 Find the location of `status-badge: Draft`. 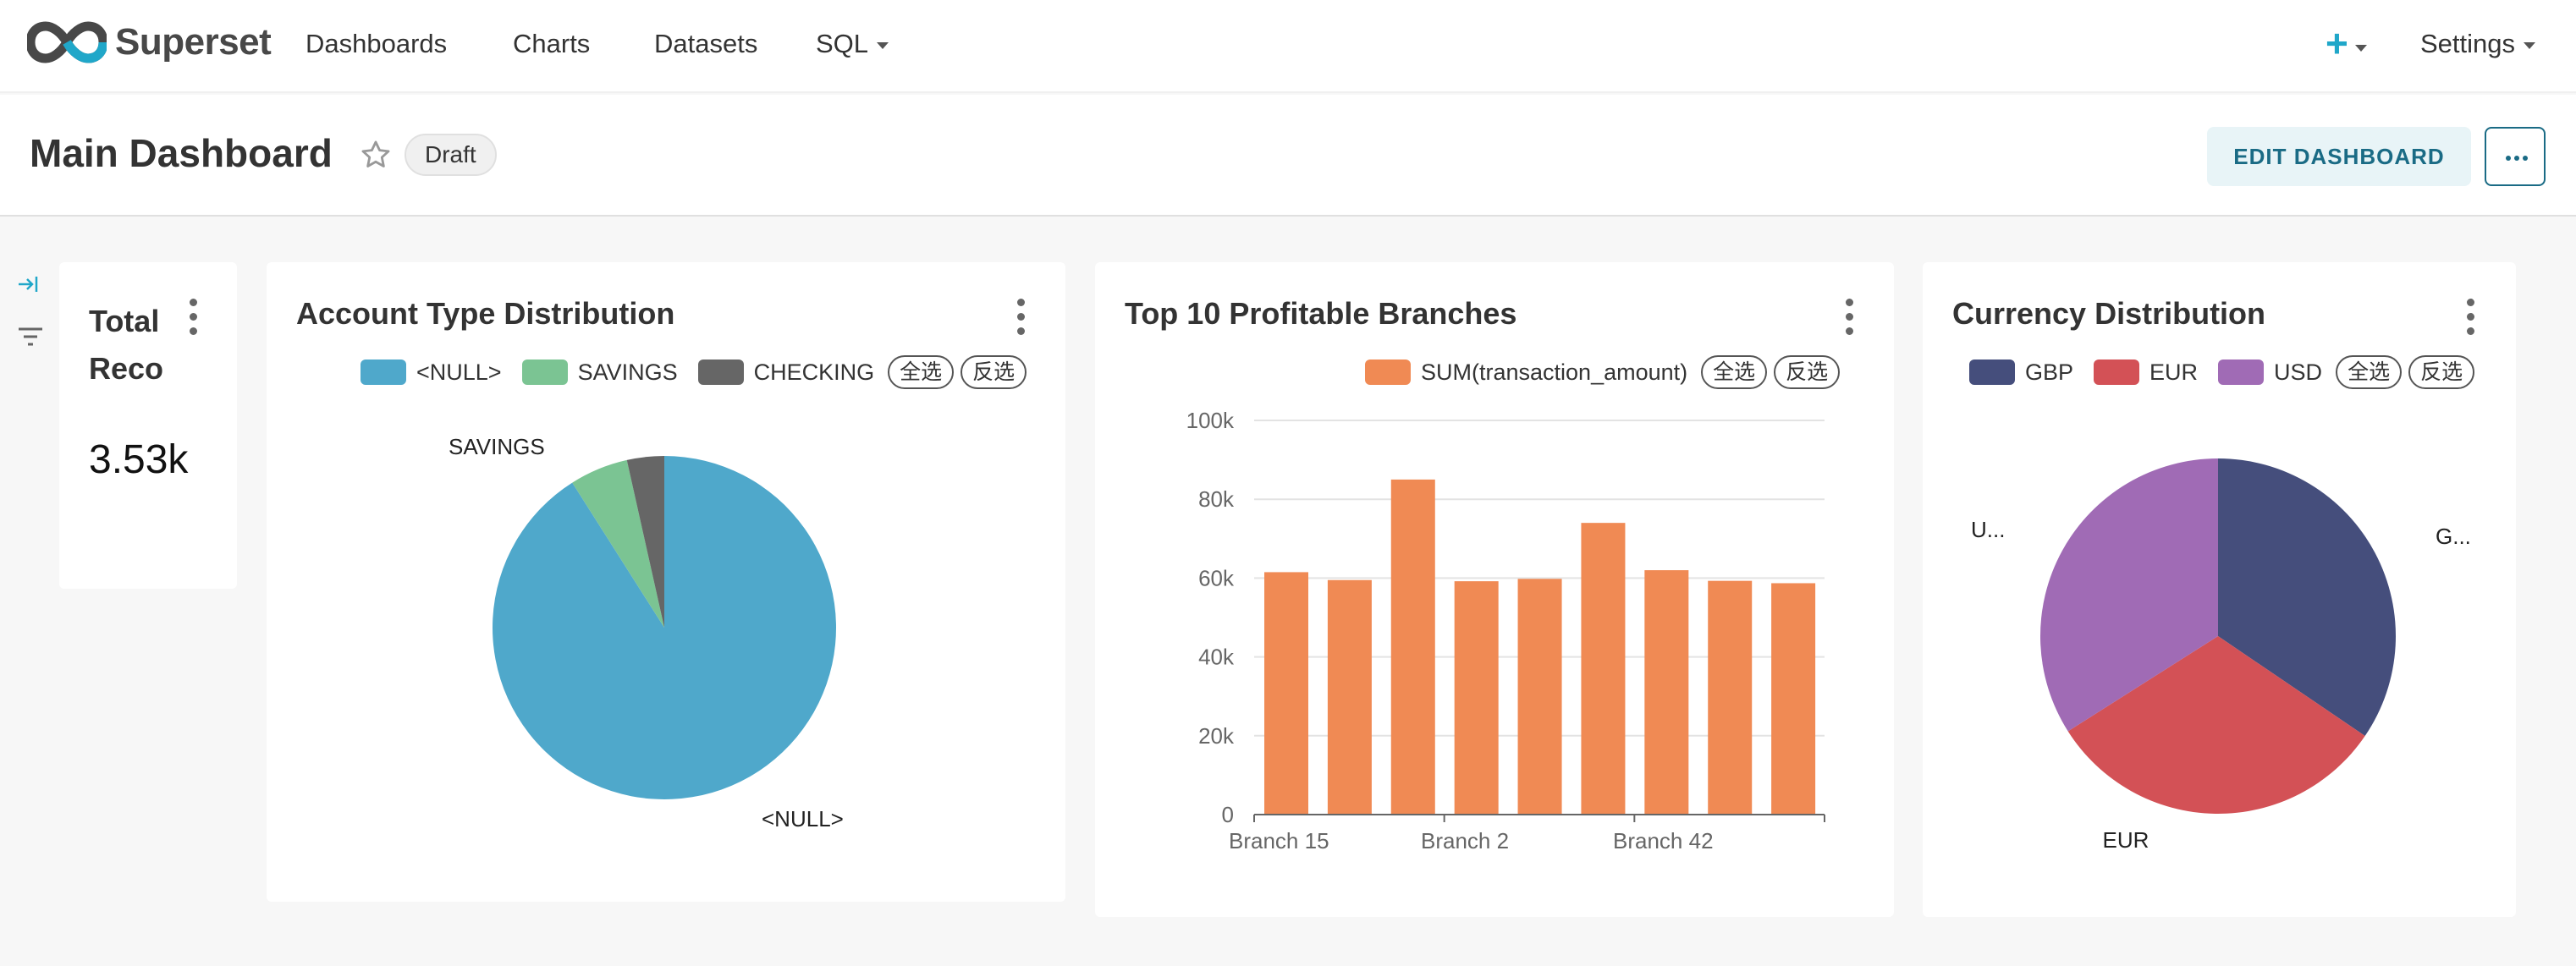

status-badge: Draft is located at coordinates (451, 155).